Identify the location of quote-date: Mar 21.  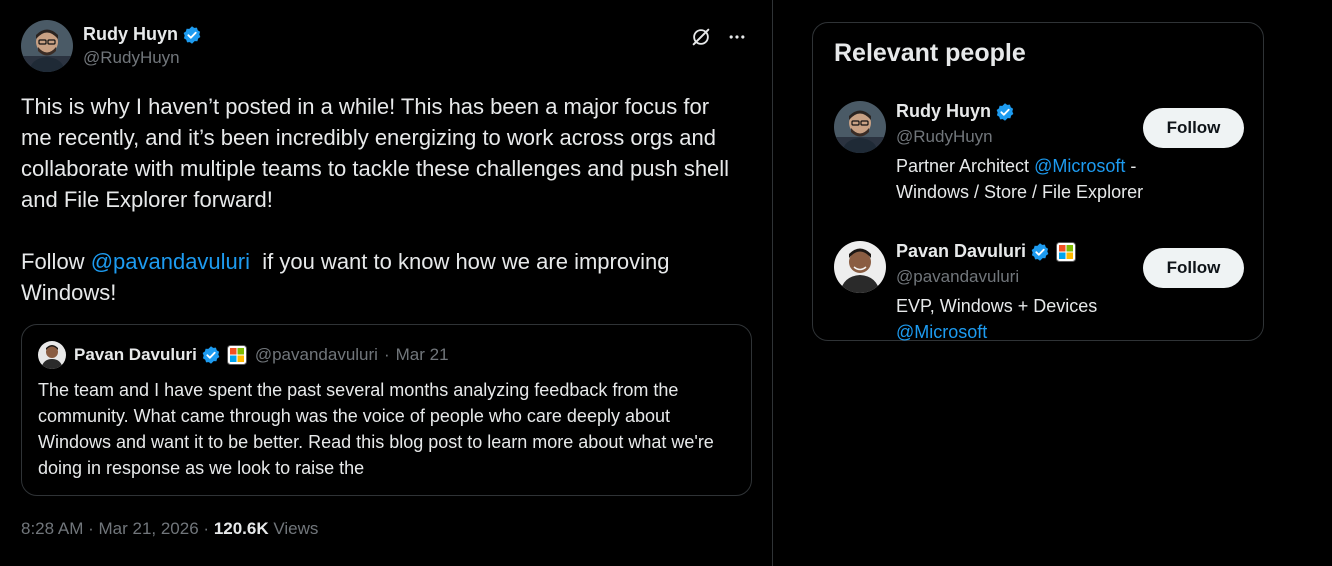
(422, 355).